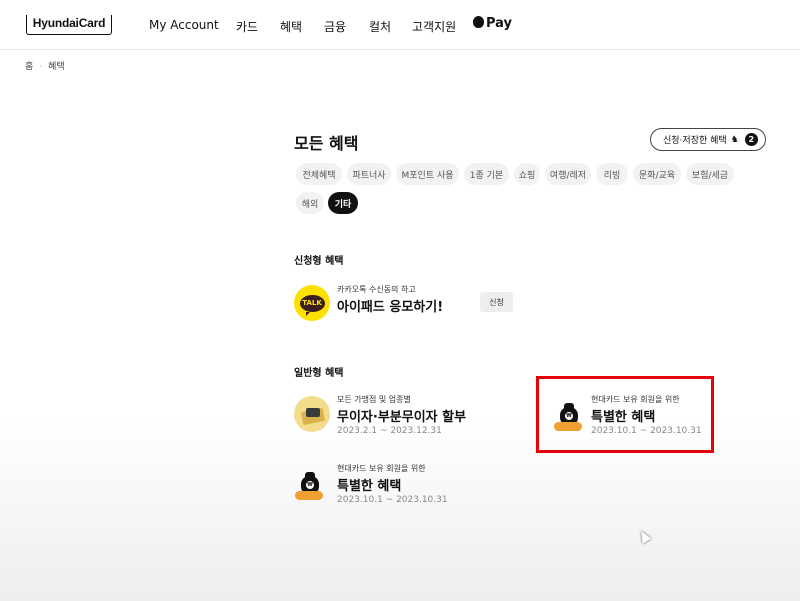 Image resolution: width=800 pixels, height=601 pixels. What do you see at coordinates (710, 174) in the screenshot?
I see `chip-insurance: 보험/세금` at bounding box center [710, 174].